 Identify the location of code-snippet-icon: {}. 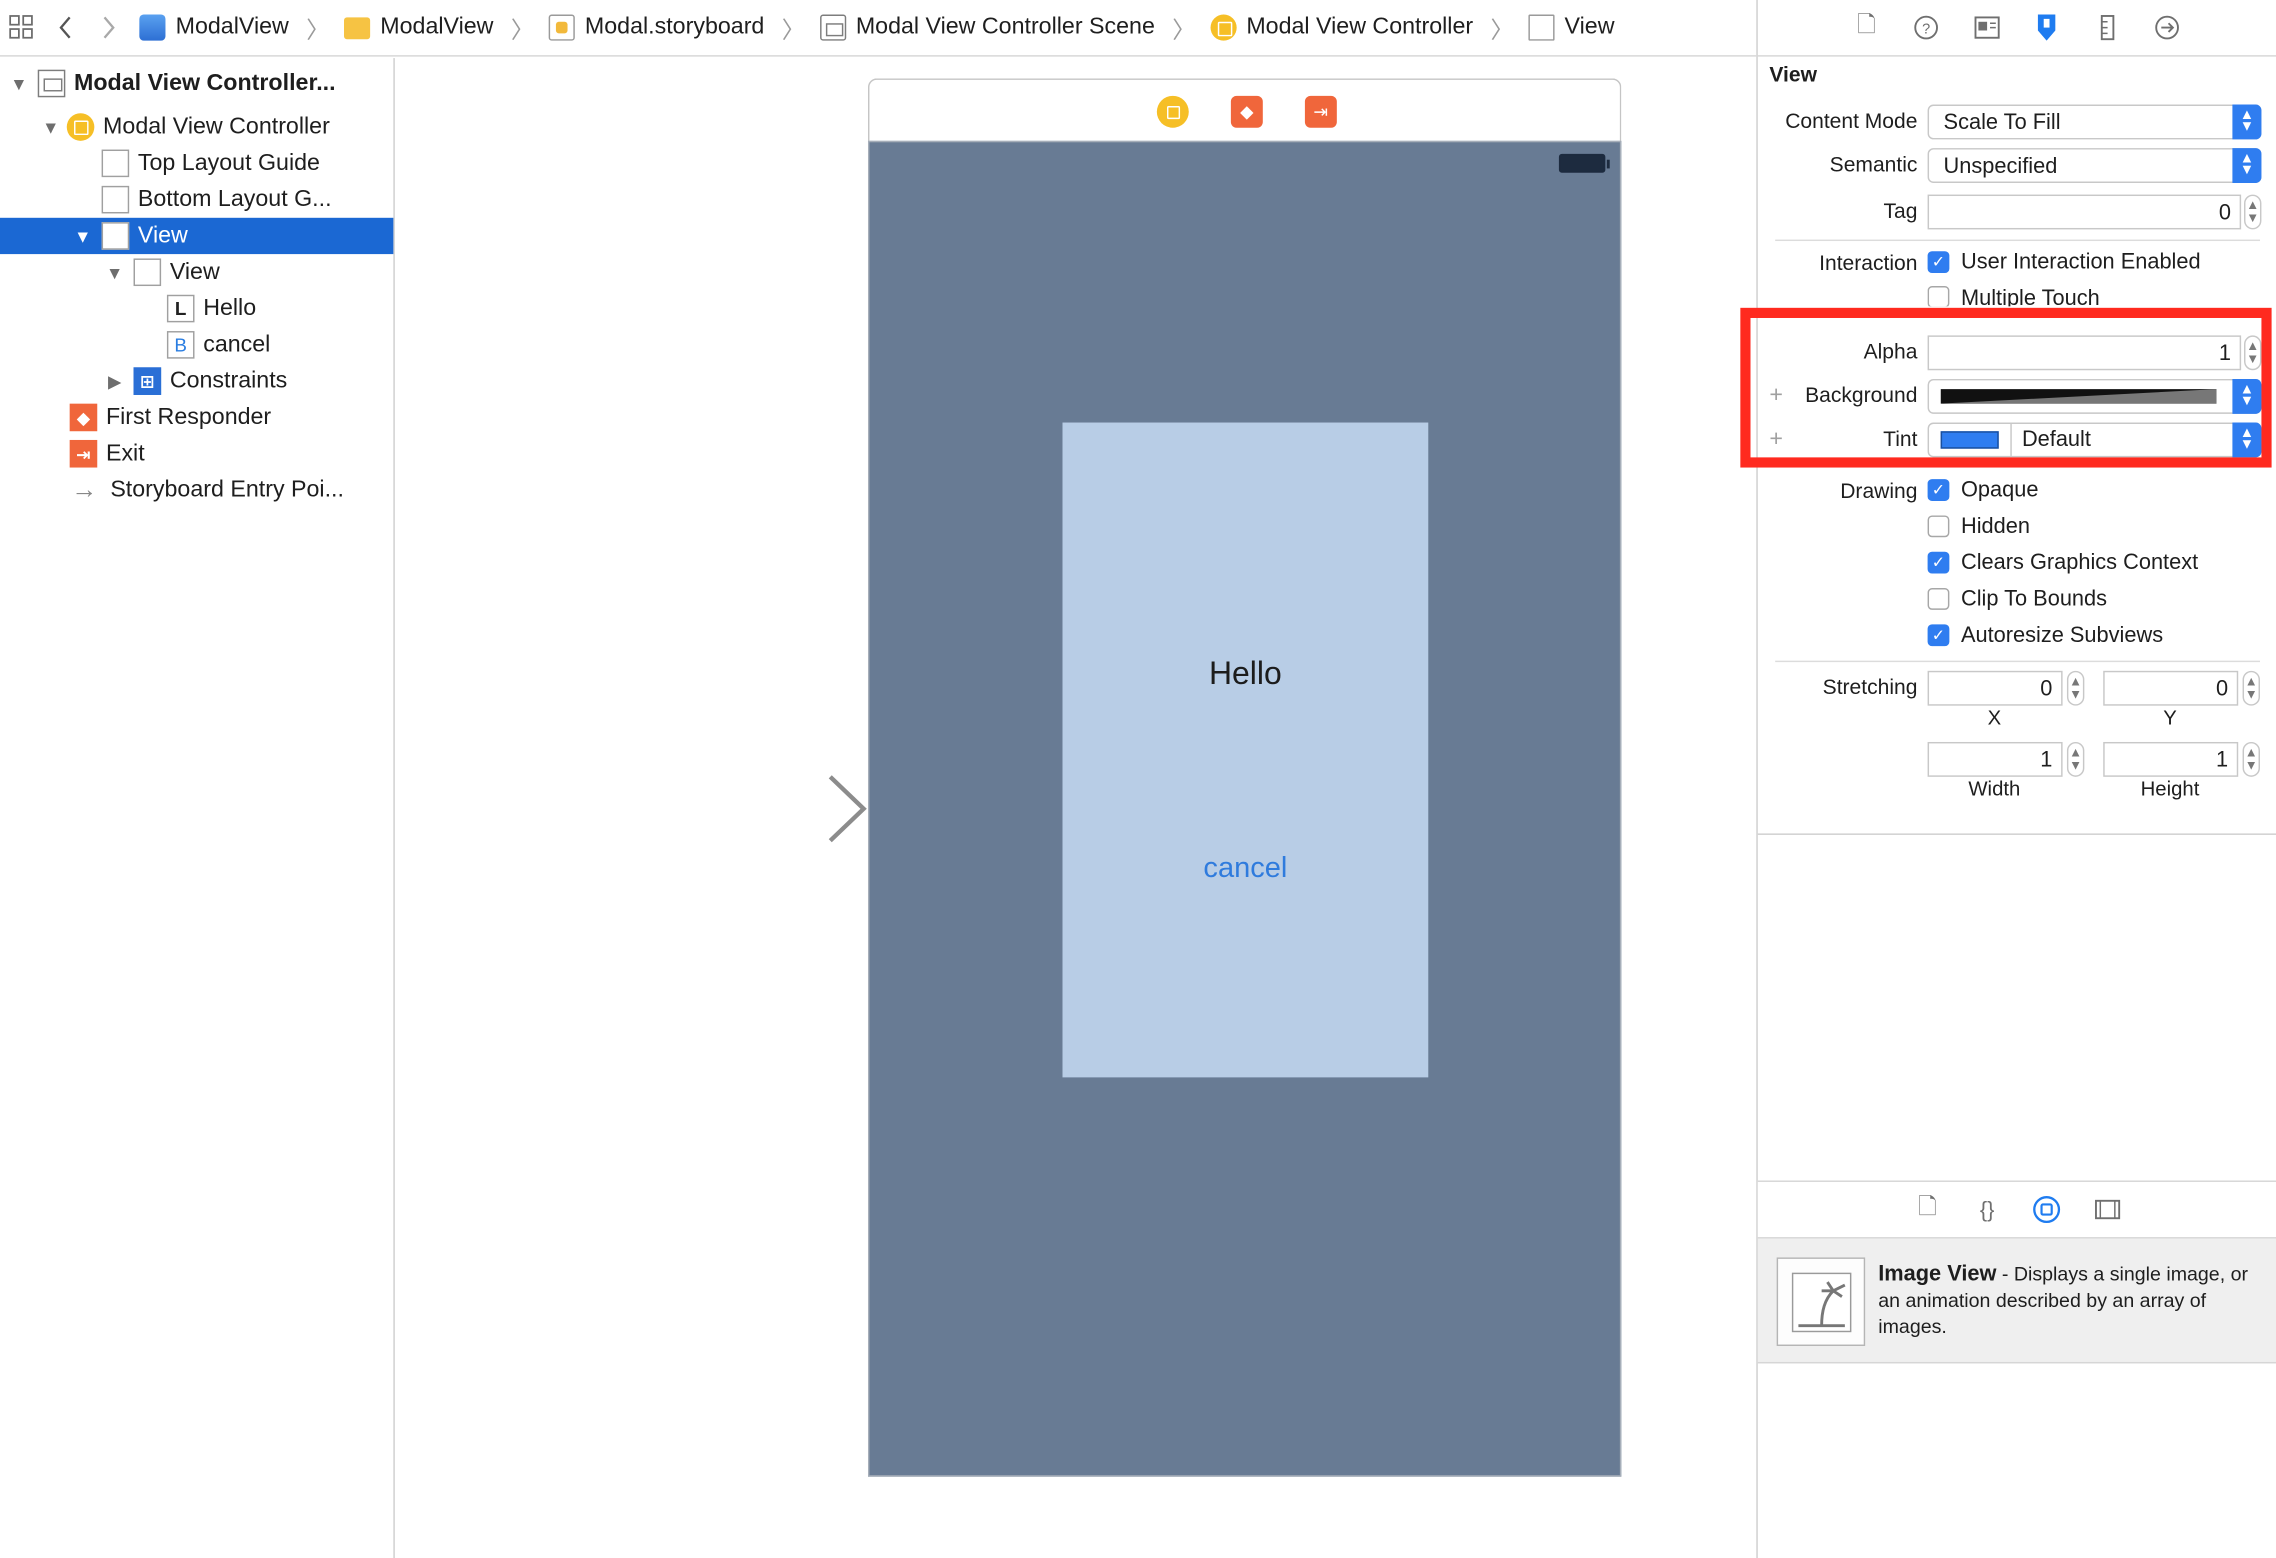
(1987, 1210).